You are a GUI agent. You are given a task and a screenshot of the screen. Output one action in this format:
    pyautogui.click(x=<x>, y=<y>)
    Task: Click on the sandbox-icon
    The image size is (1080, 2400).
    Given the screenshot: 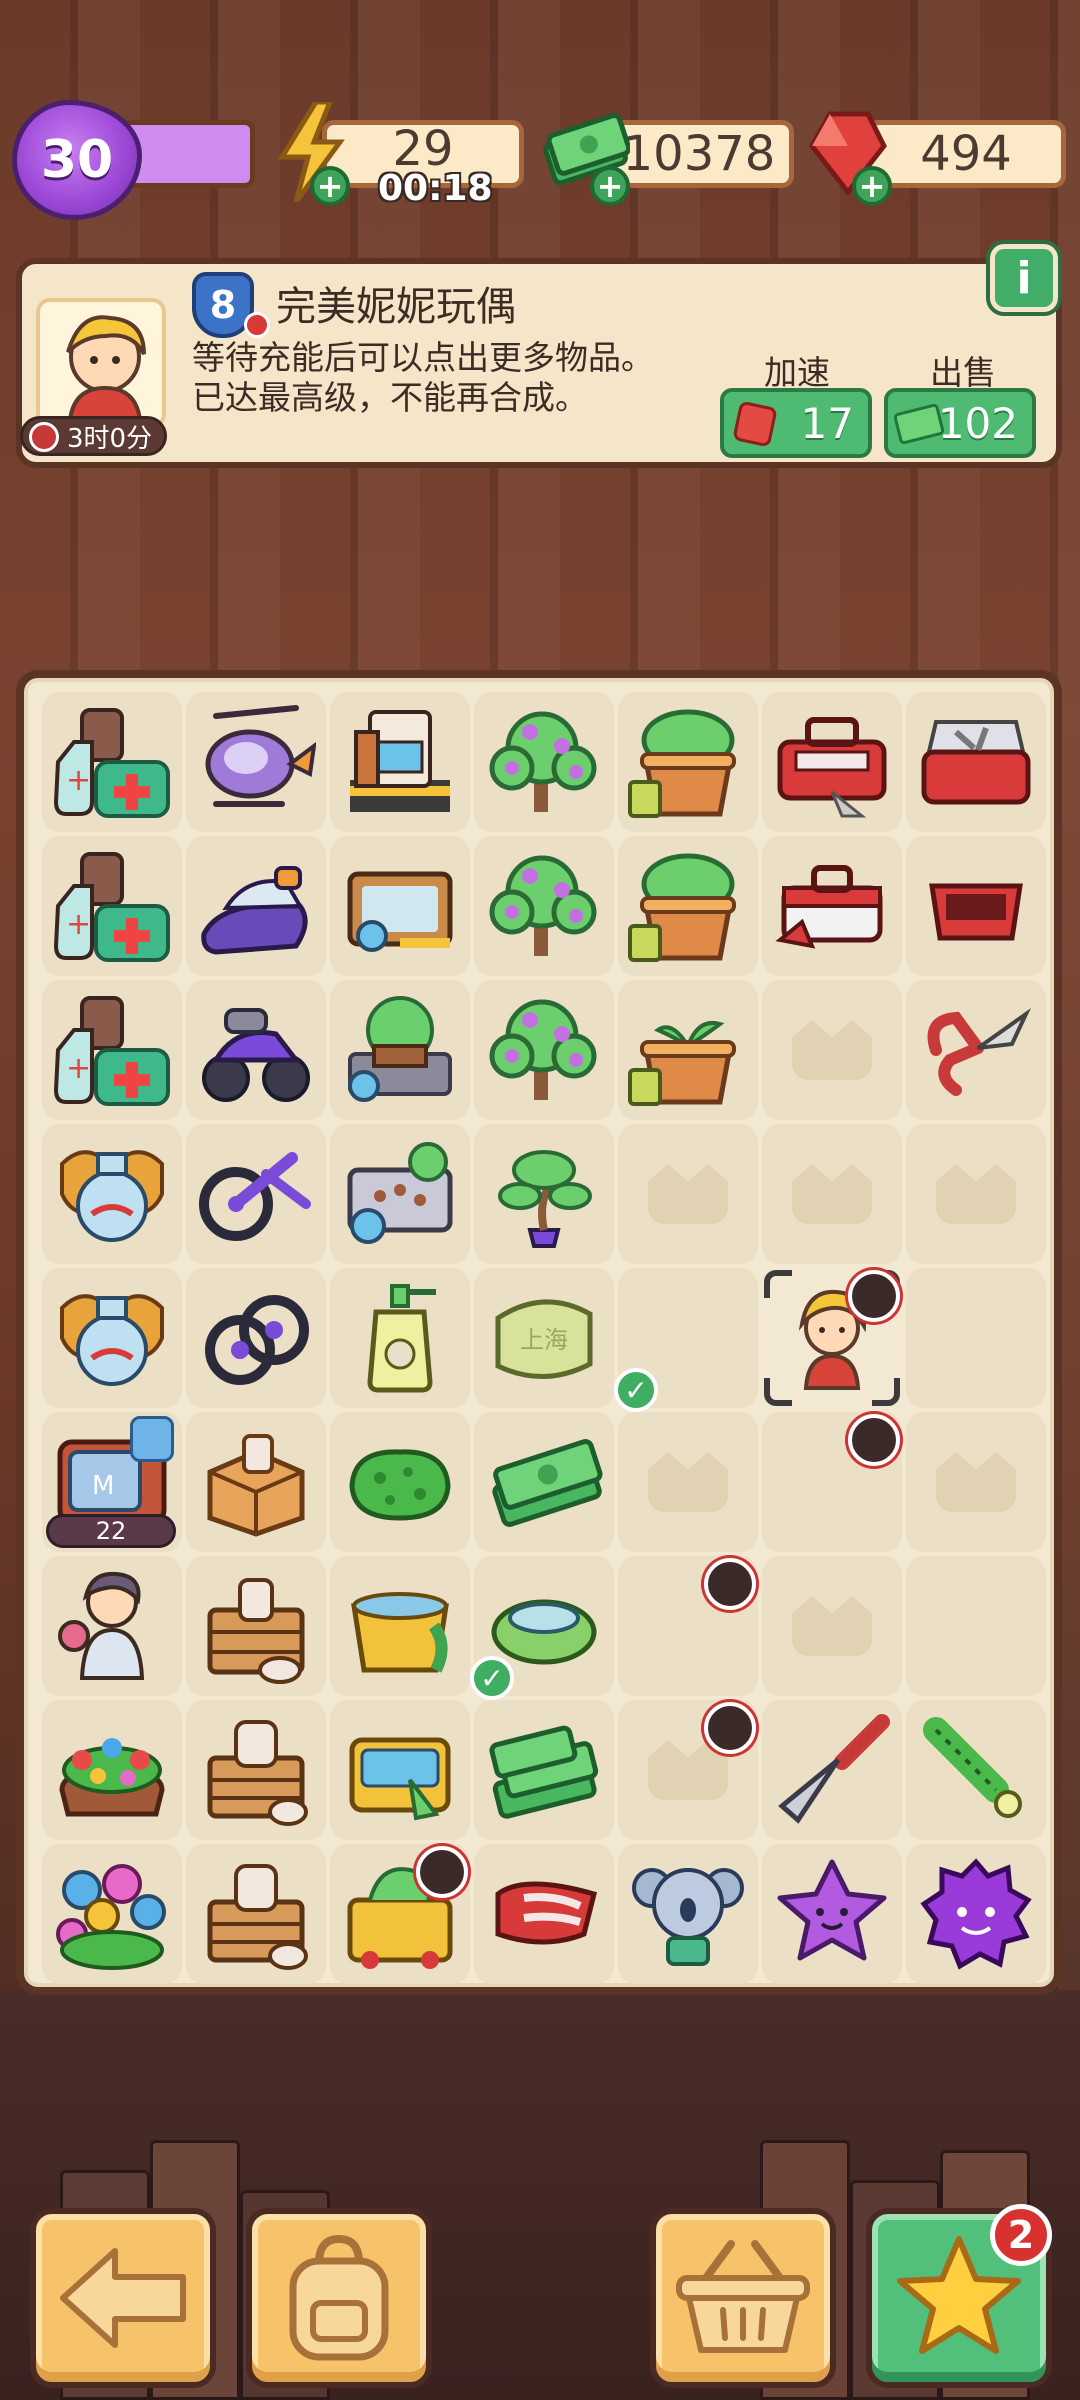 What is the action you would take?
    pyautogui.click(x=400, y=906)
    